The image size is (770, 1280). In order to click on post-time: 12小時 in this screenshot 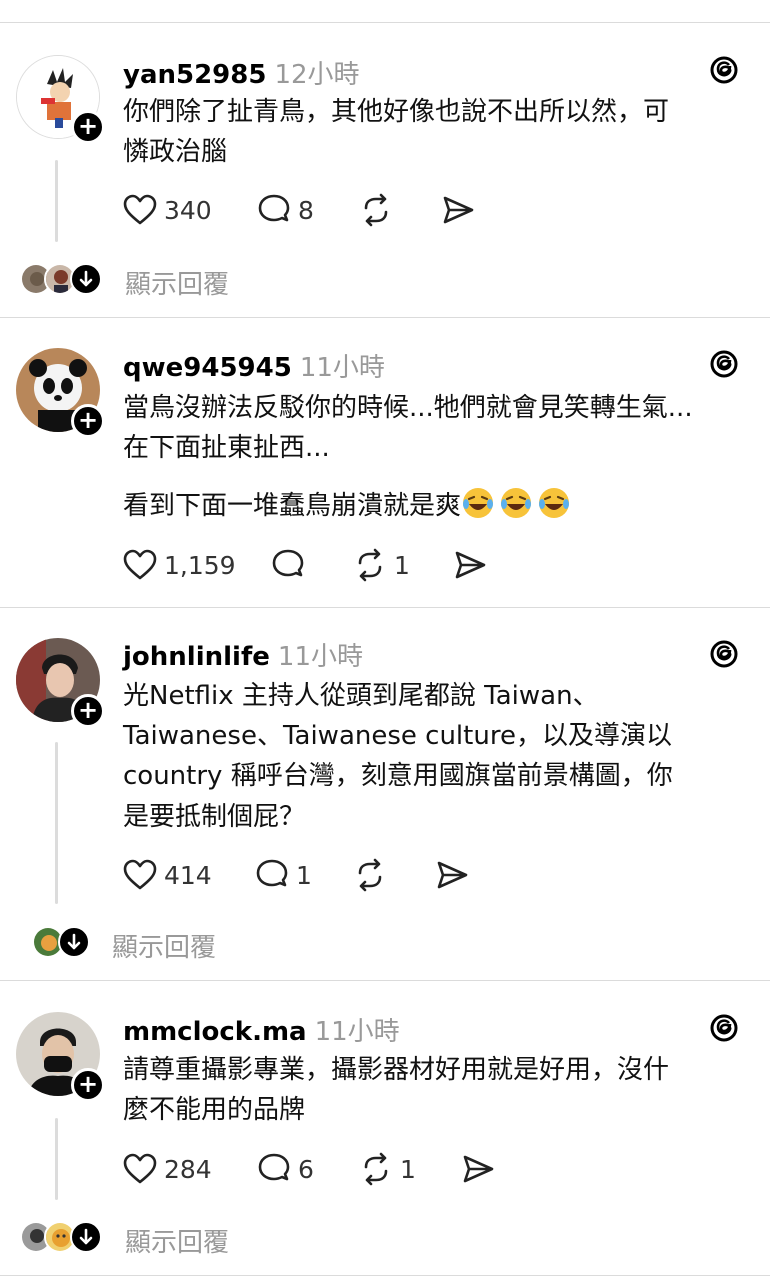, I will do `click(317, 75)`.